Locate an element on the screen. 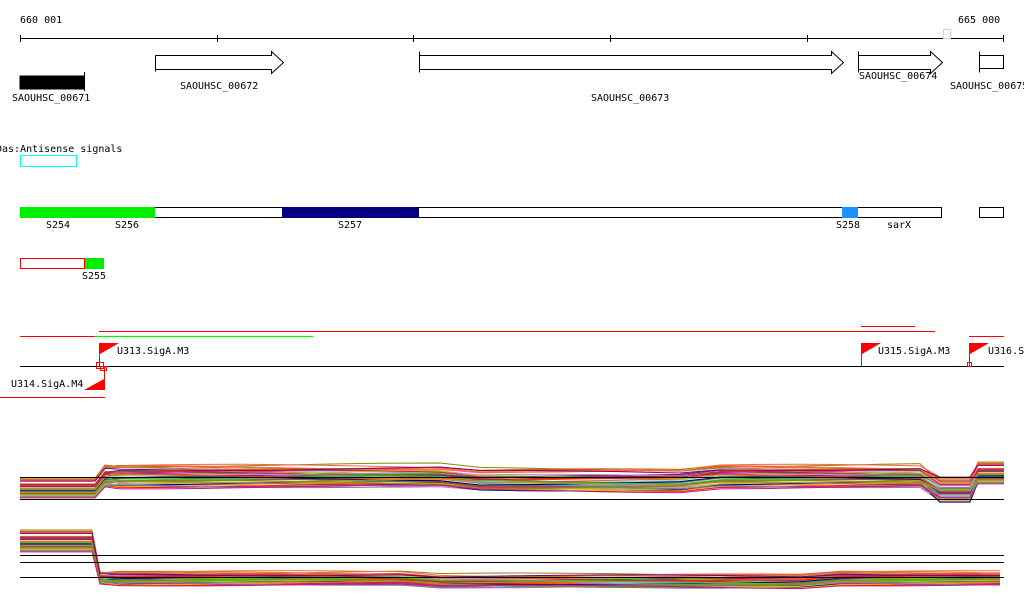  gene-label: SAOUHSC_00671 is located at coordinates (51, 98).